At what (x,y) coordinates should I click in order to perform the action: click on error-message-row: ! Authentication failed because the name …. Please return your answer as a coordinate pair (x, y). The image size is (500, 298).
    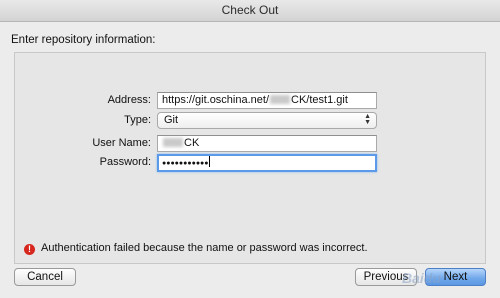
    Looking at the image, I should click on (196, 248).